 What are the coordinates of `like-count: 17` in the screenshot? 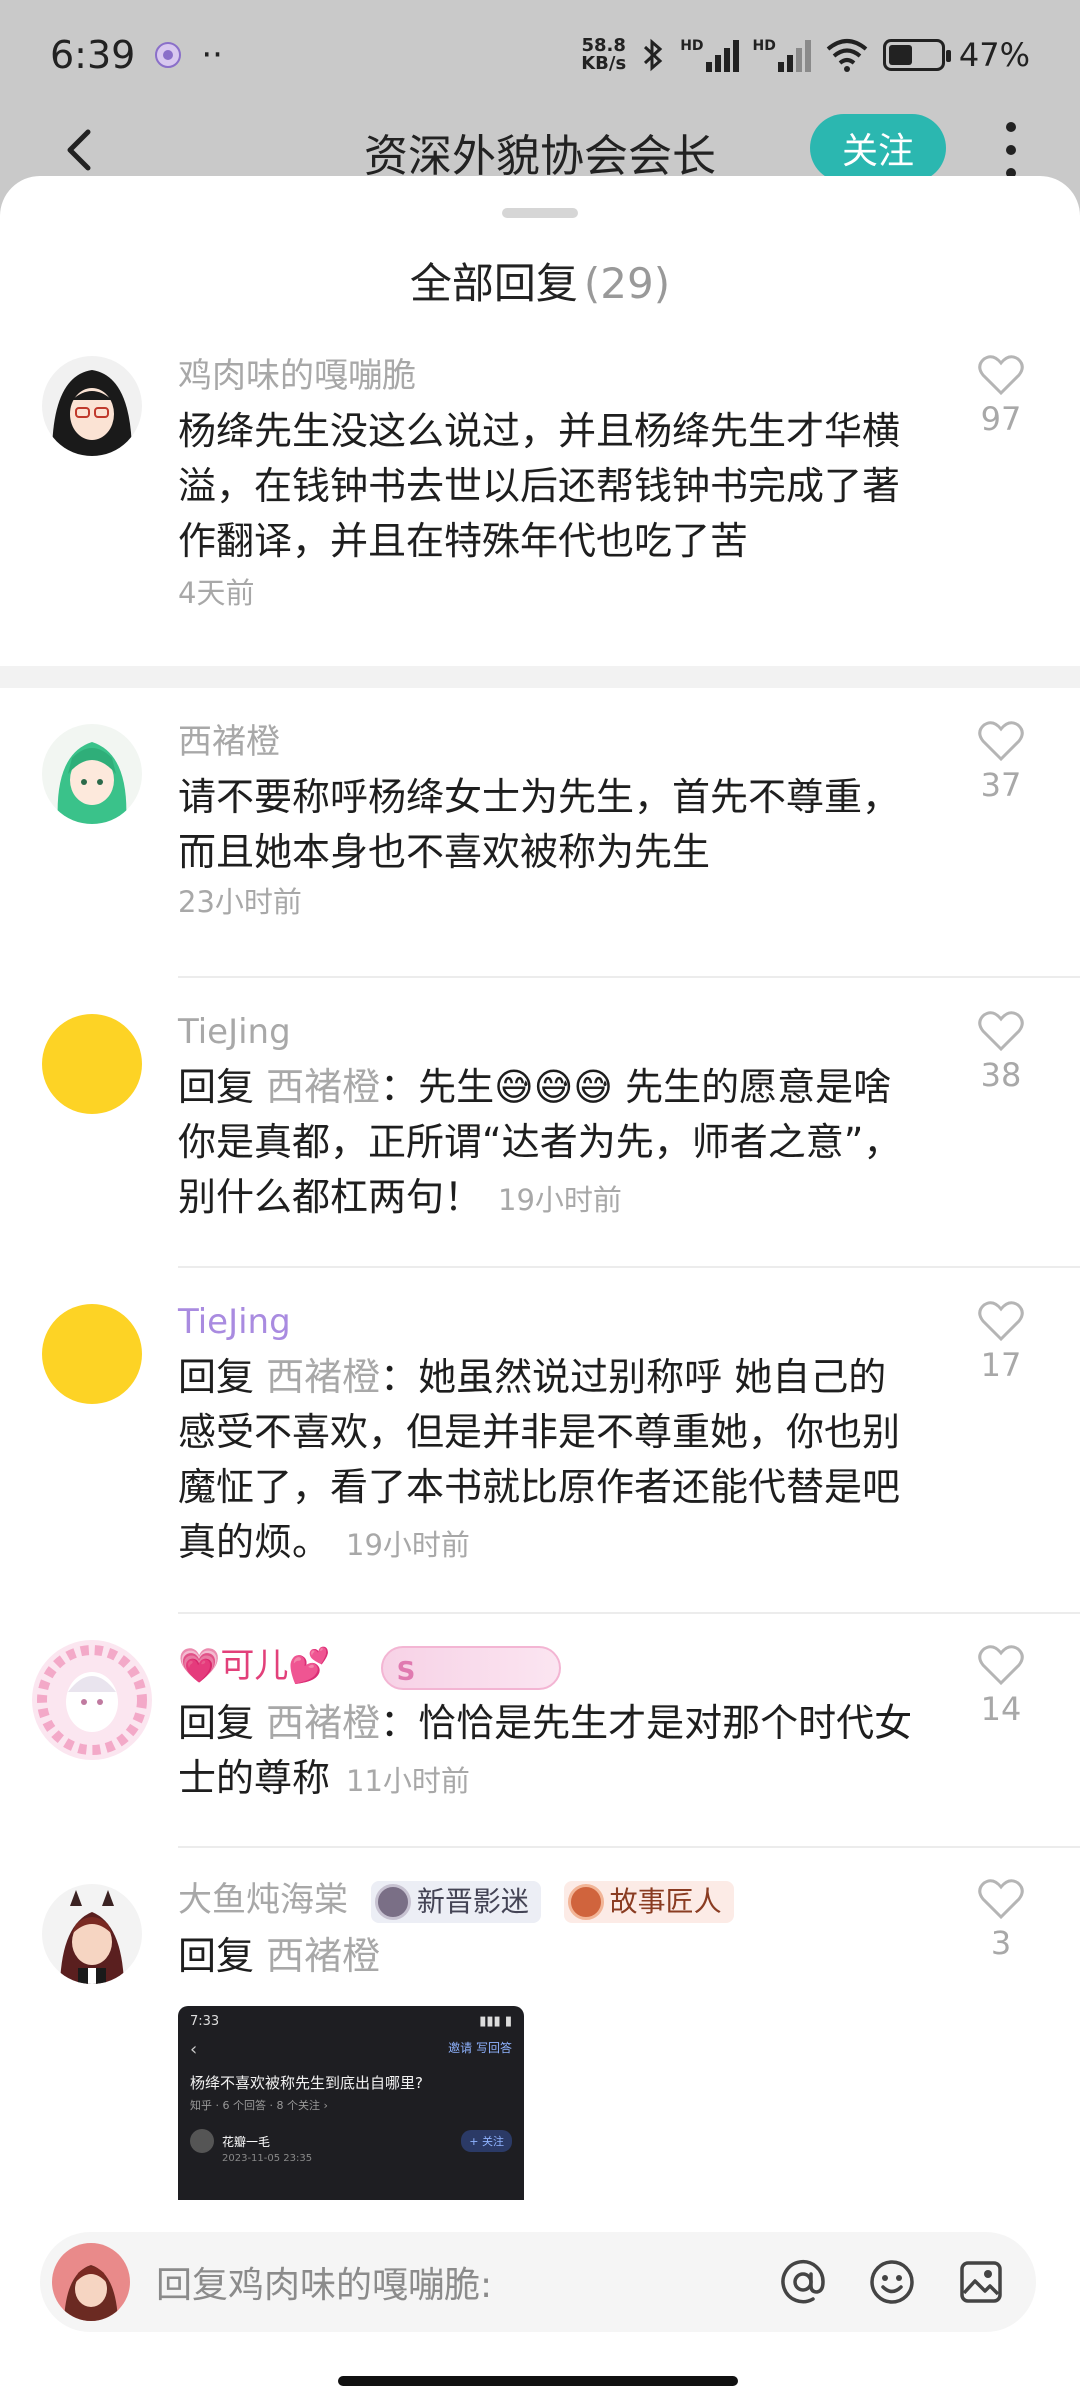 It's located at (1001, 1365).